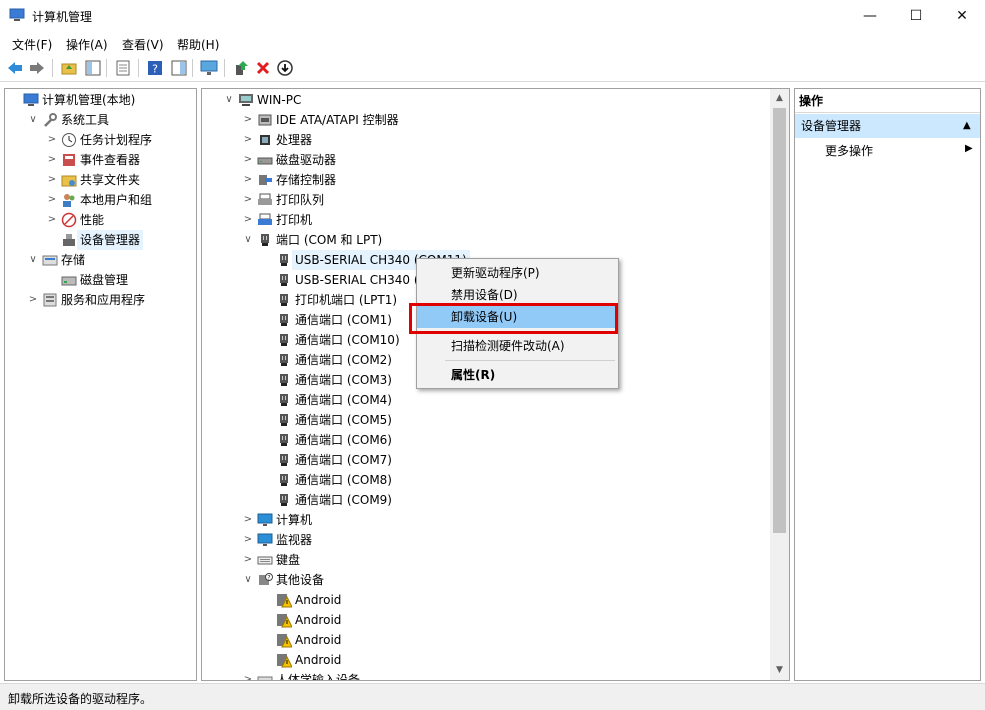 Image resolution: width=985 pixels, height=710 pixels. I want to click on tree-item-label: 端口 (COM 和 LPT), so click(329, 240).